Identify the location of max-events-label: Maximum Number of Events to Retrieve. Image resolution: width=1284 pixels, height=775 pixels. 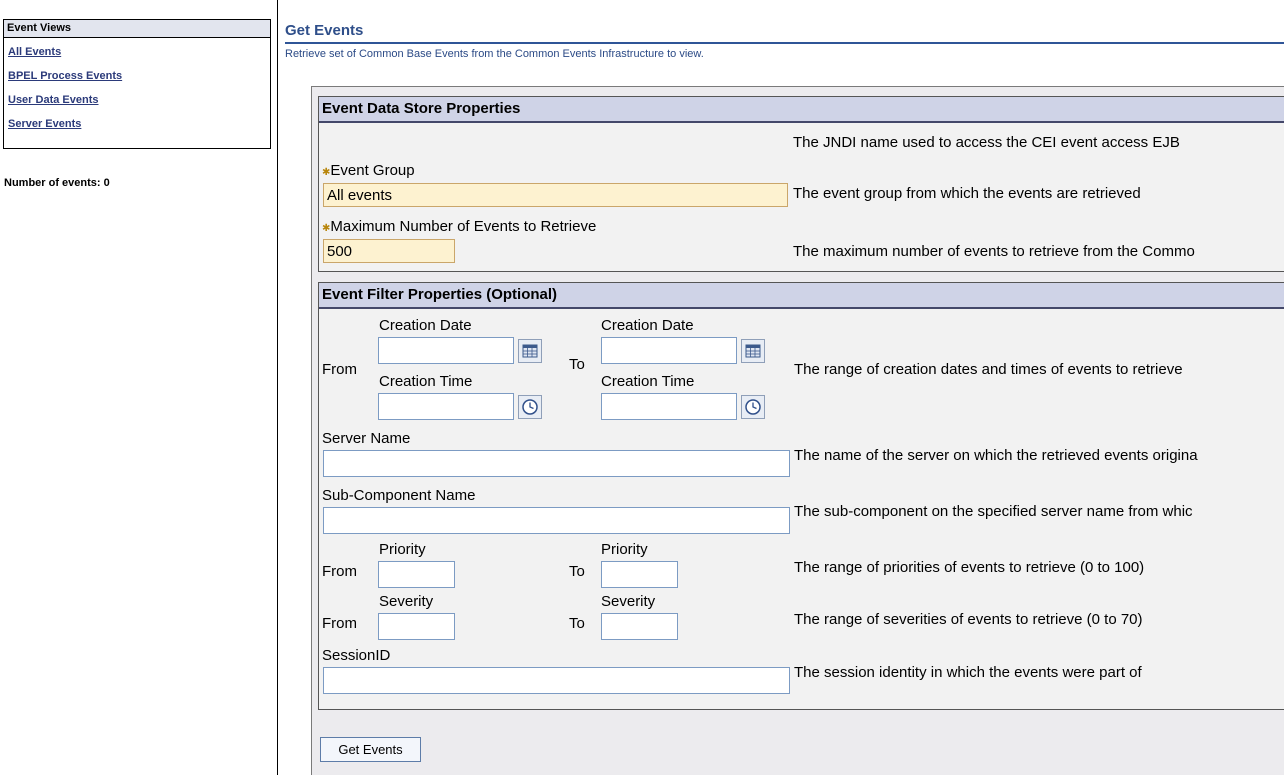
(463, 226).